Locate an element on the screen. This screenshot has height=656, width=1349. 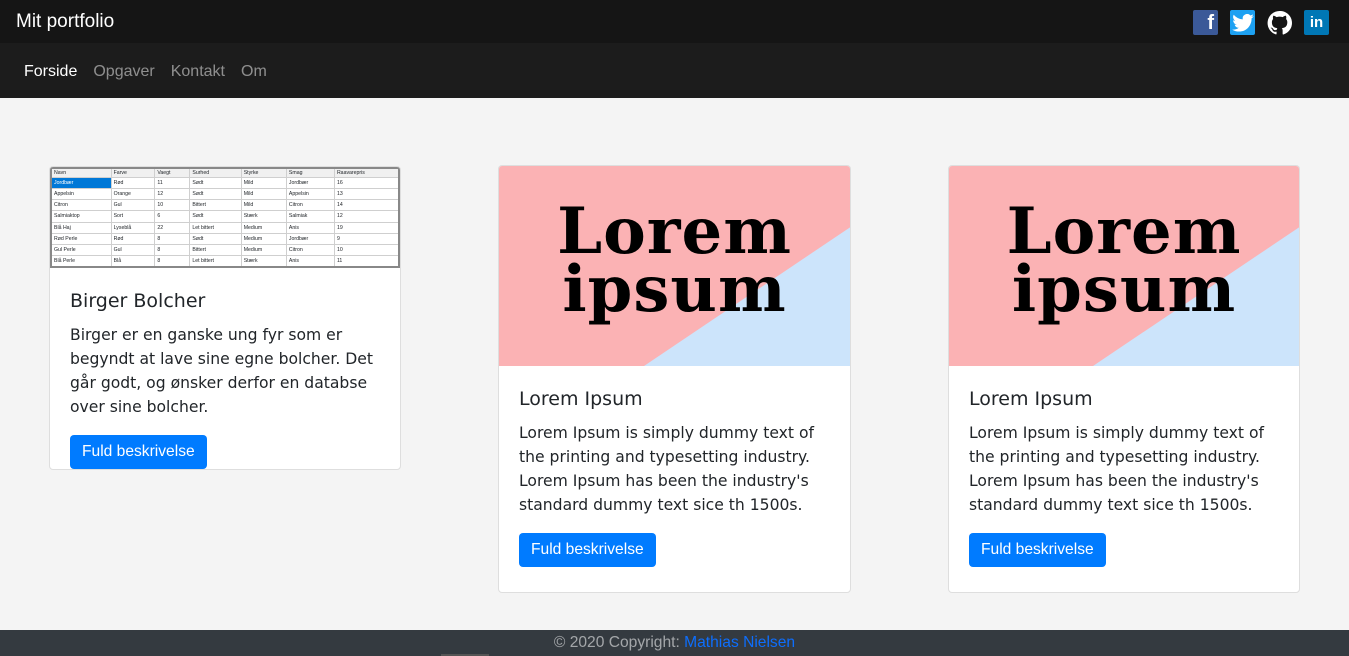
top-bar: Mit portfolio f in is located at coordinates (674, 21).